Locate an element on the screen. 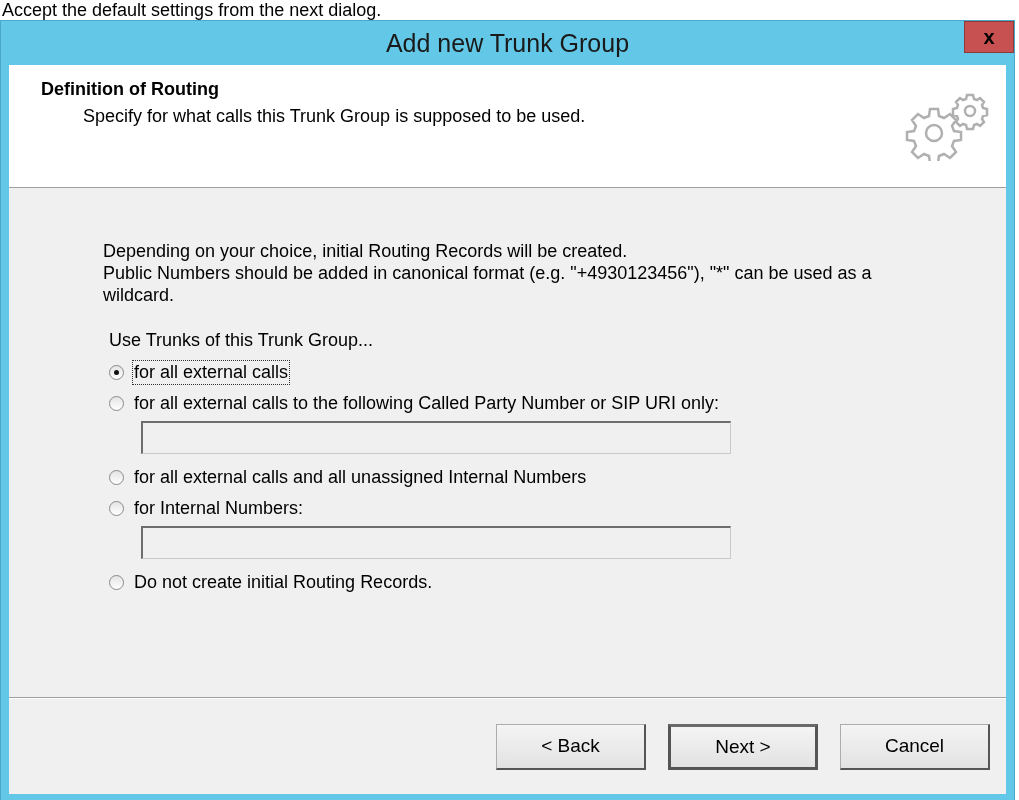 The height and width of the screenshot is (800, 1019). window-title: Add new Trunk Group is located at coordinates (507, 43).